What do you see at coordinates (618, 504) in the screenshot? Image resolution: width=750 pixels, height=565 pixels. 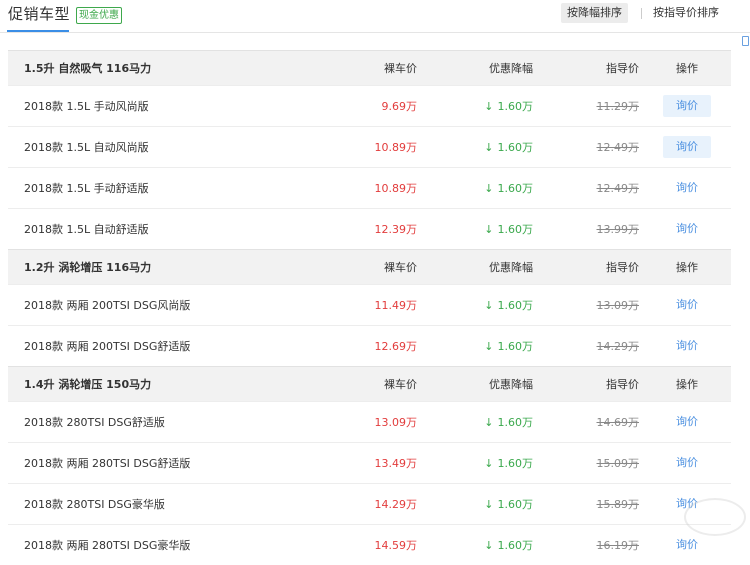 I see `guide-price: 15.89万` at bounding box center [618, 504].